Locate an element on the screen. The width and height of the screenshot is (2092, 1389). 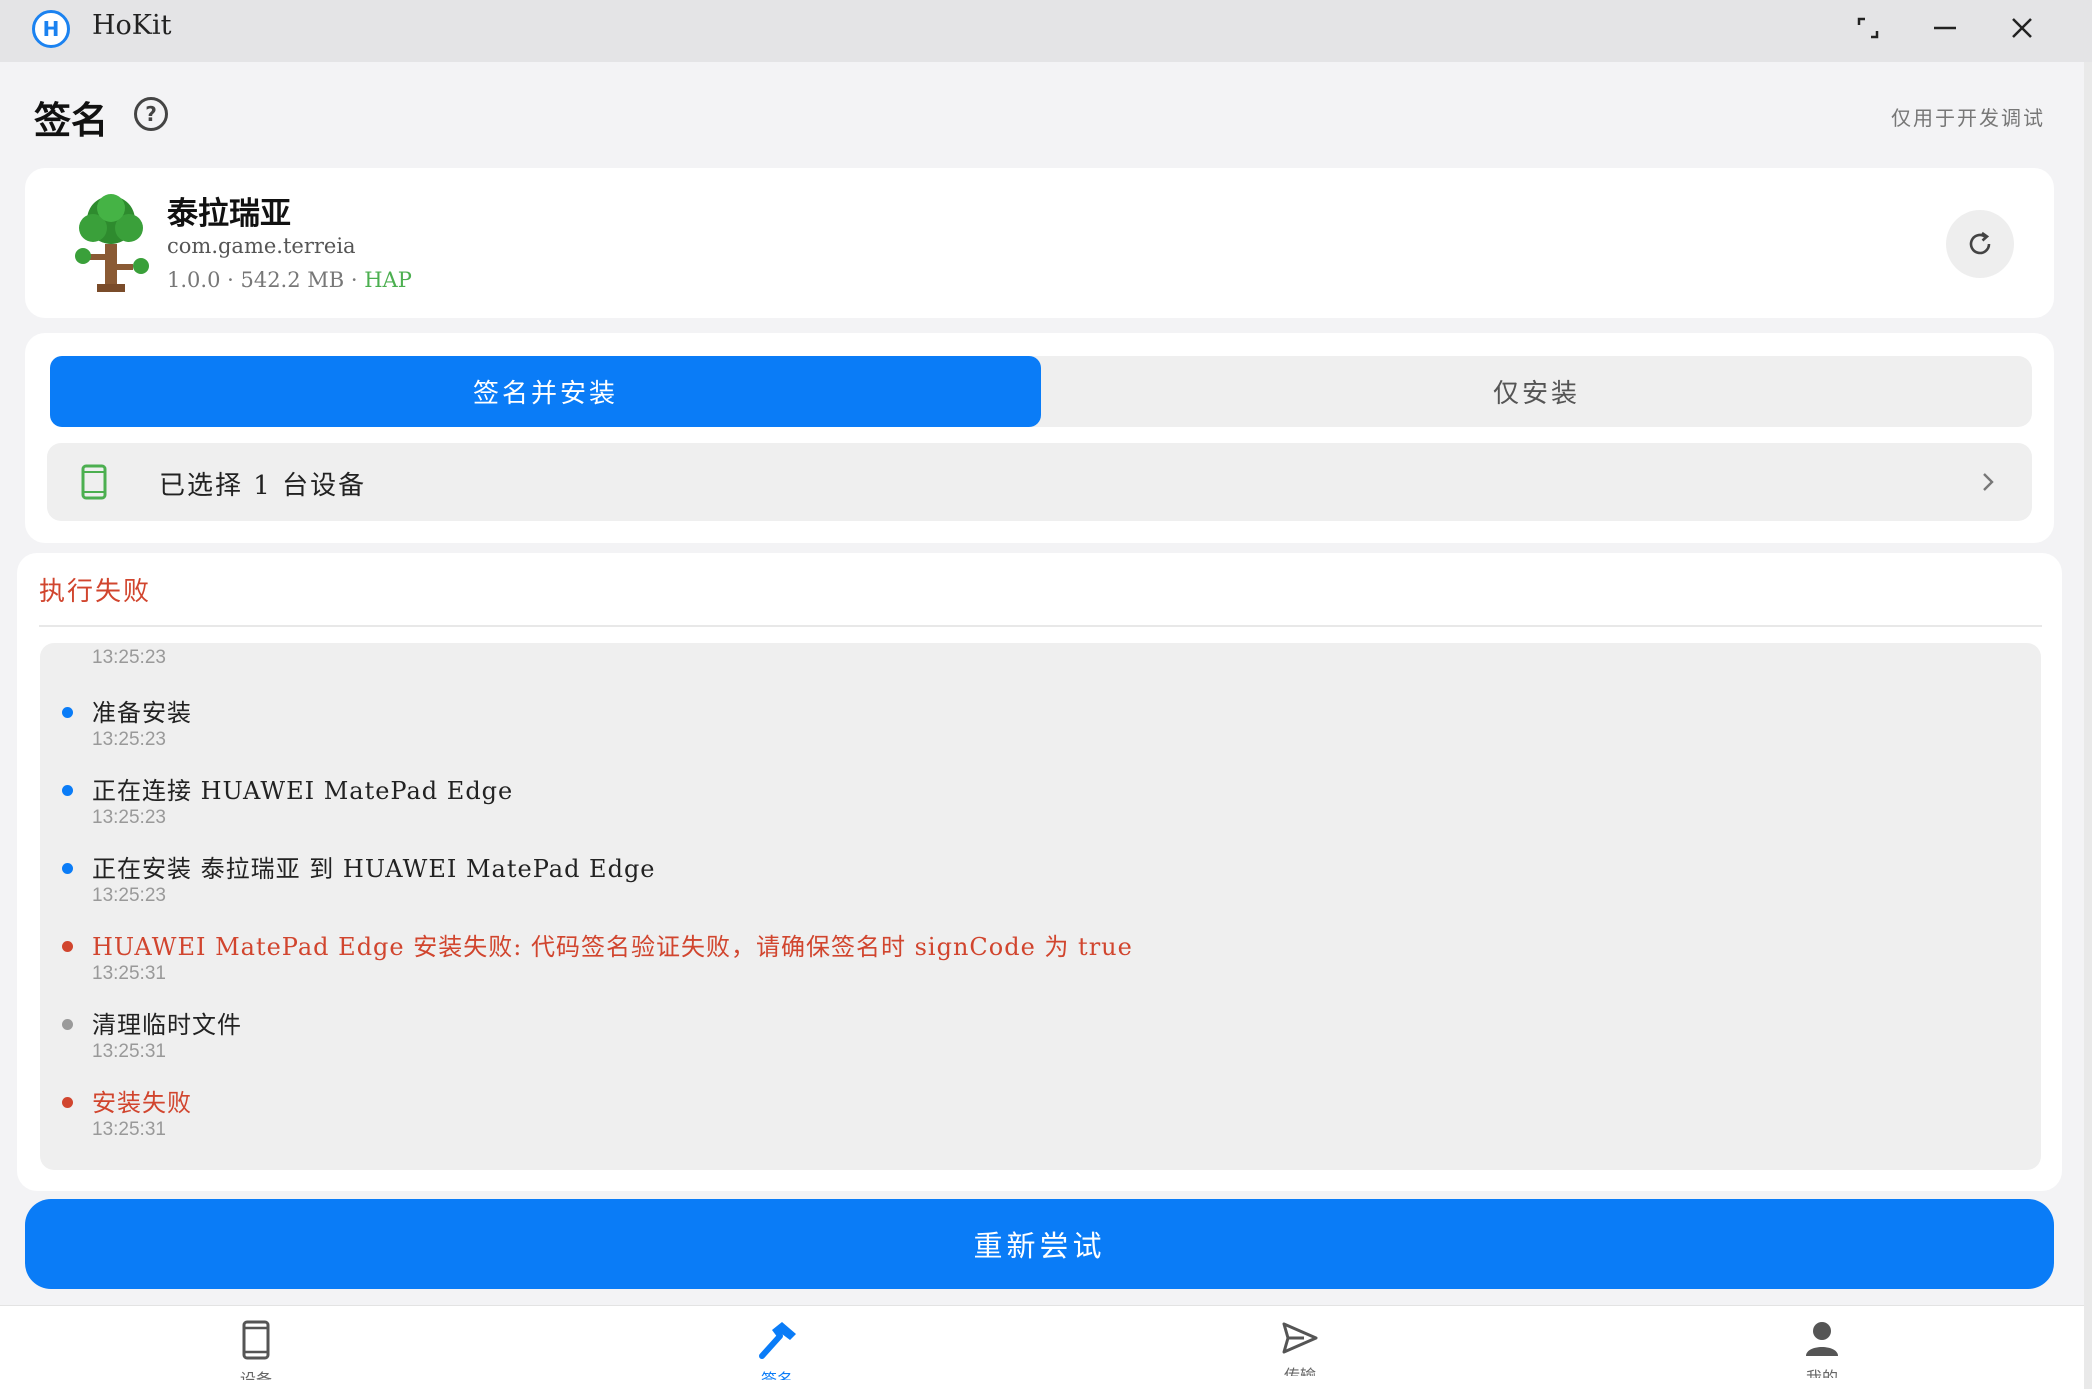
log-entry: 正在连接 HUAWEI MatePad Edge 13:25:23 is located at coordinates (1040, 804).